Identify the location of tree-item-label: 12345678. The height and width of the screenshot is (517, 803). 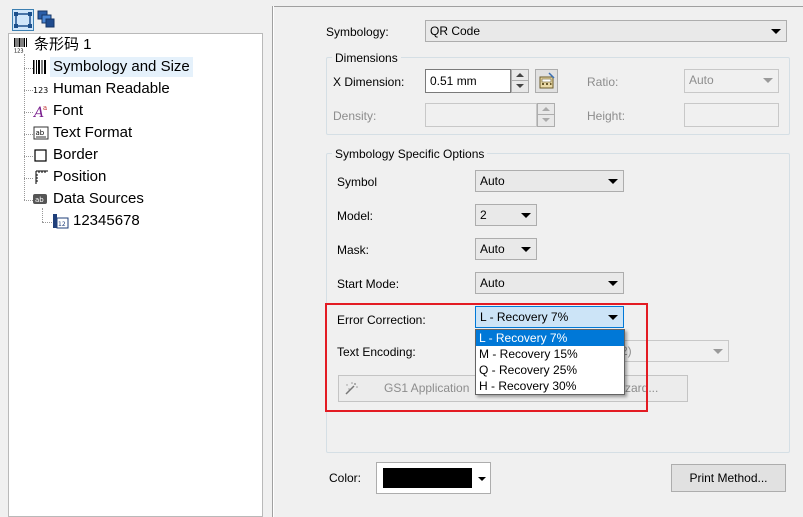
(106, 220).